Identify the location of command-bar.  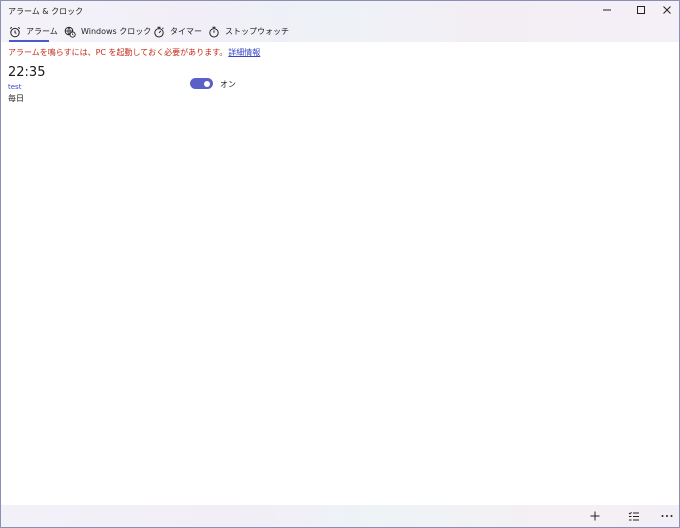
(340, 516).